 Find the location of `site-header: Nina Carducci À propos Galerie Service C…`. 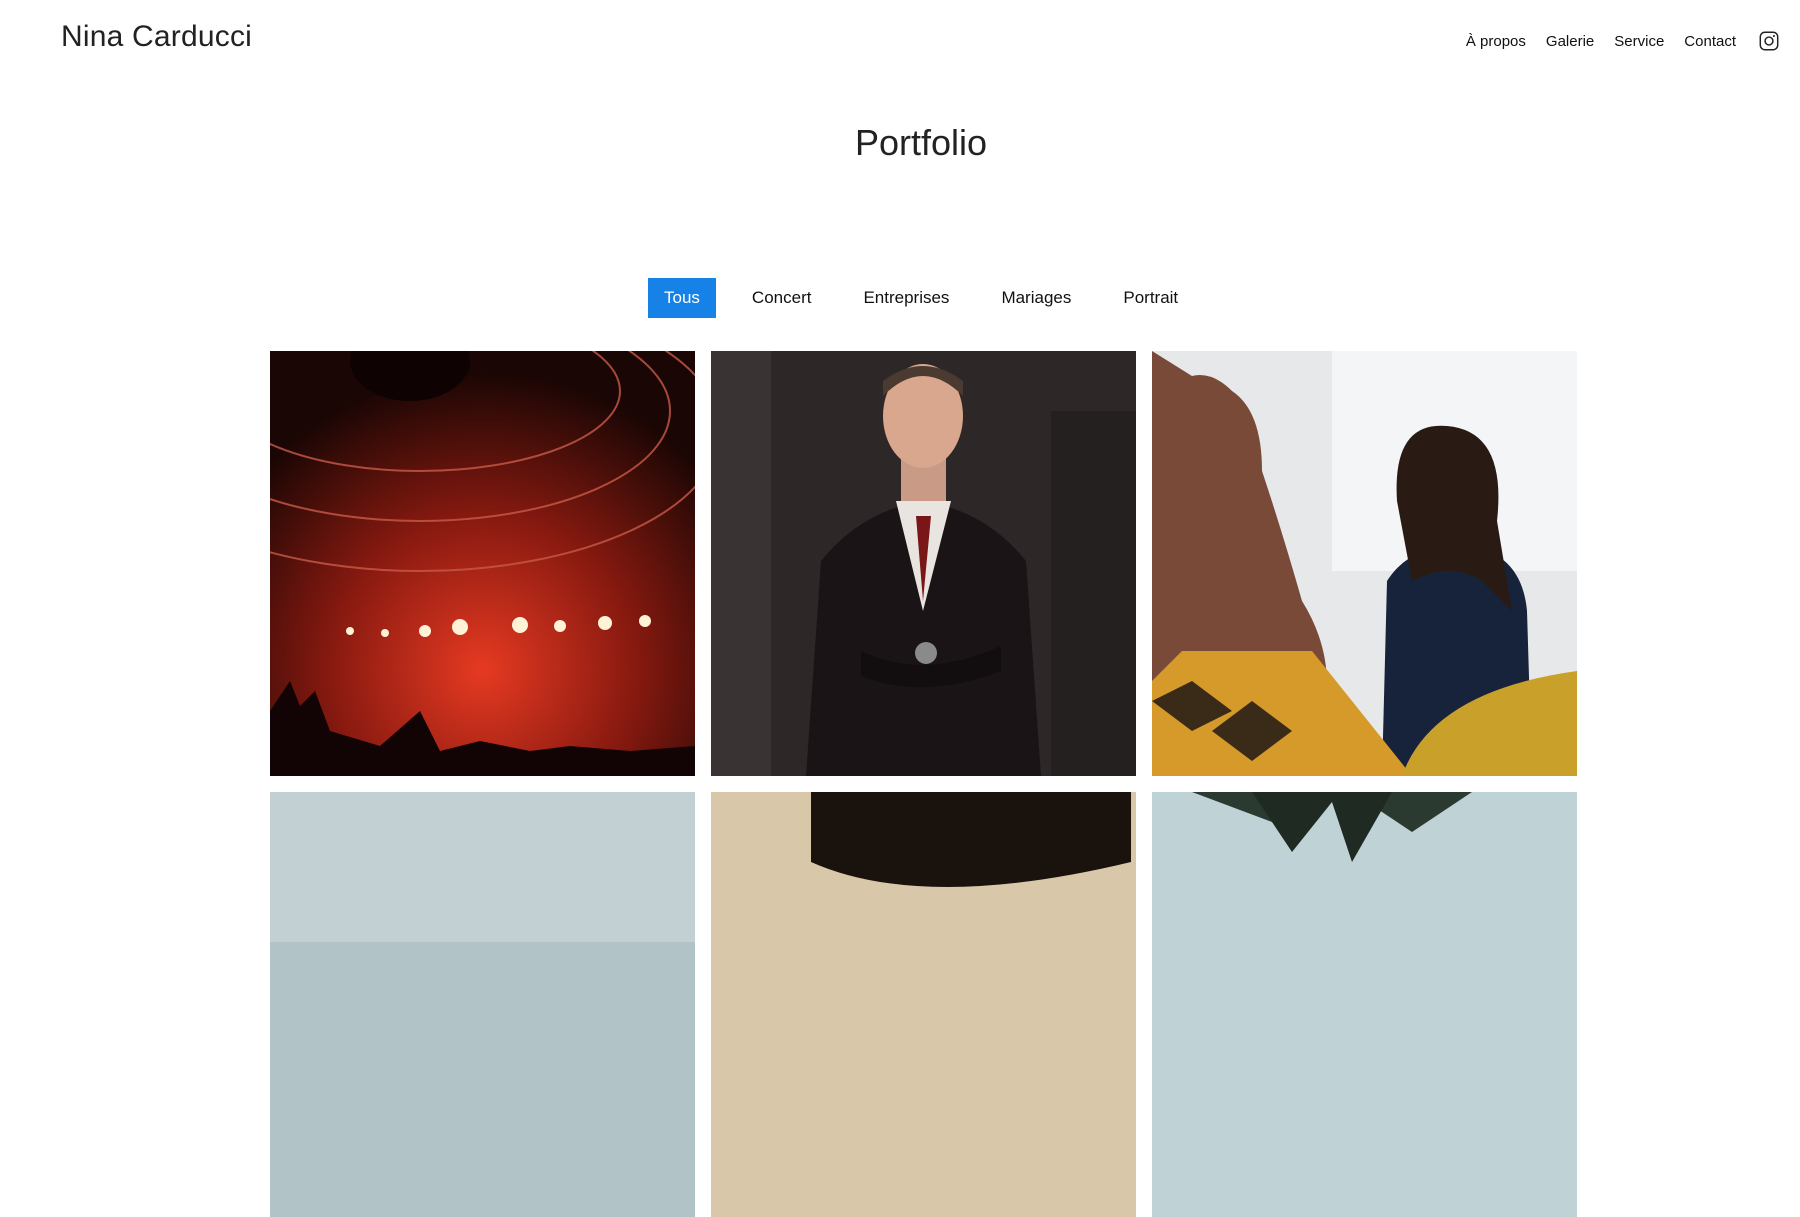

site-header: Nina Carducci À propos Galerie Service C… is located at coordinates (900, 45).